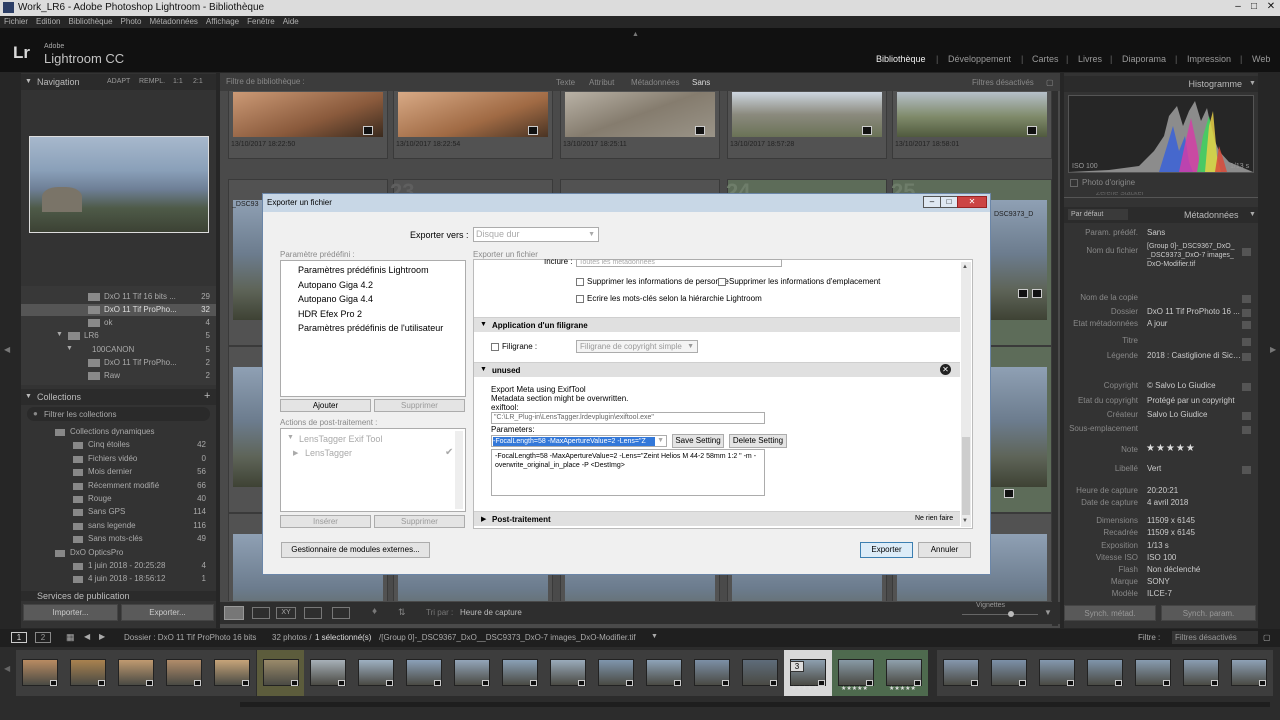 The width and height of the screenshot is (1280, 720). Describe the element at coordinates (637, 346) in the screenshot. I see `watermark-select: Filigrane de copyright simple ▼` at that location.